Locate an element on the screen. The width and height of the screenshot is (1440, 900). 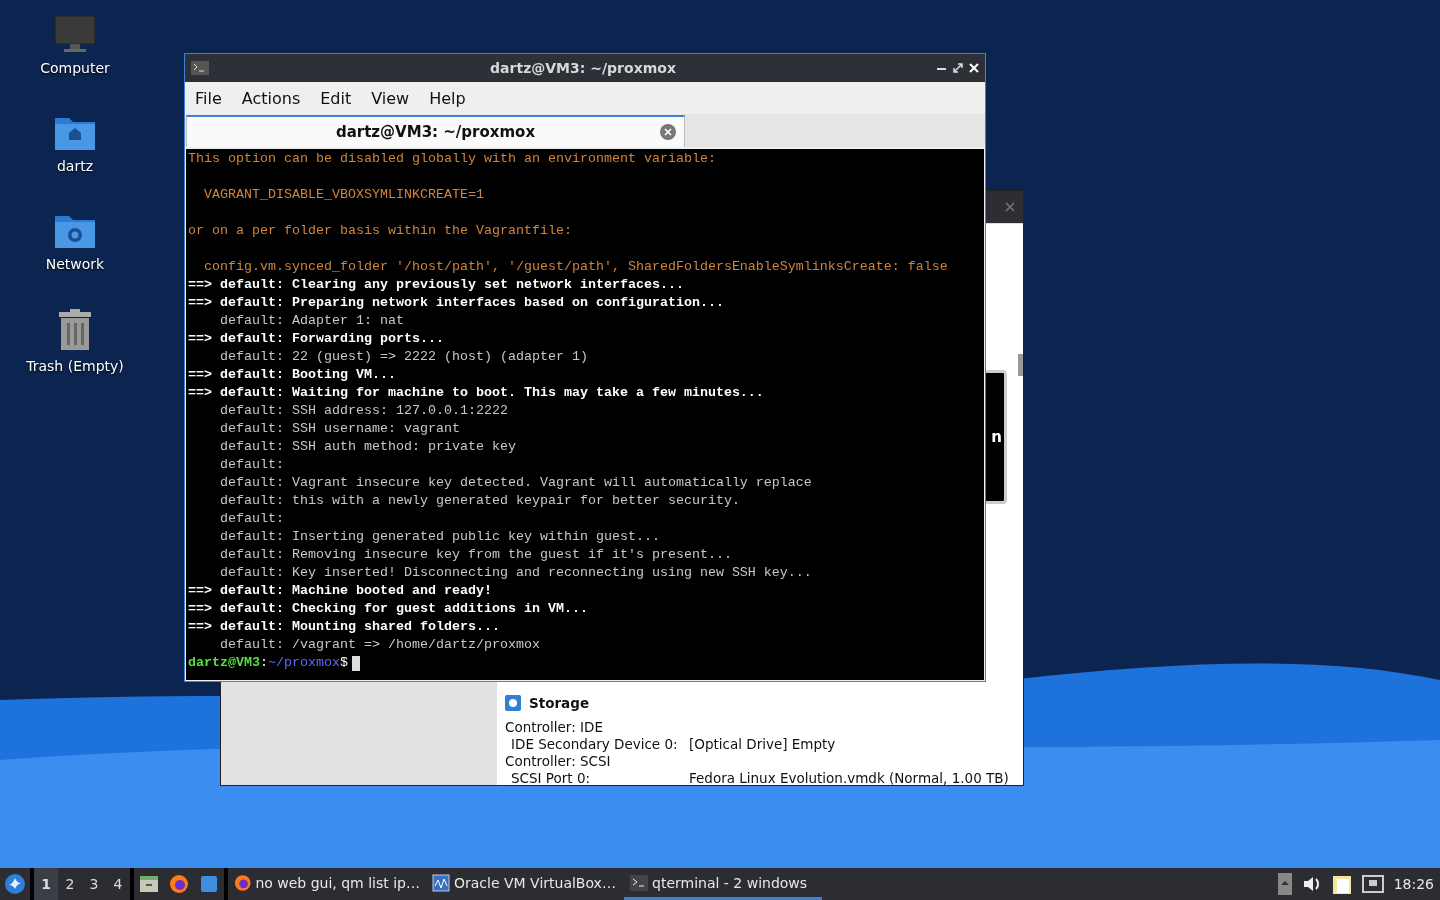
output-line: default: SSH address: 127.0.0.1:2222 is located at coordinates (364, 411).